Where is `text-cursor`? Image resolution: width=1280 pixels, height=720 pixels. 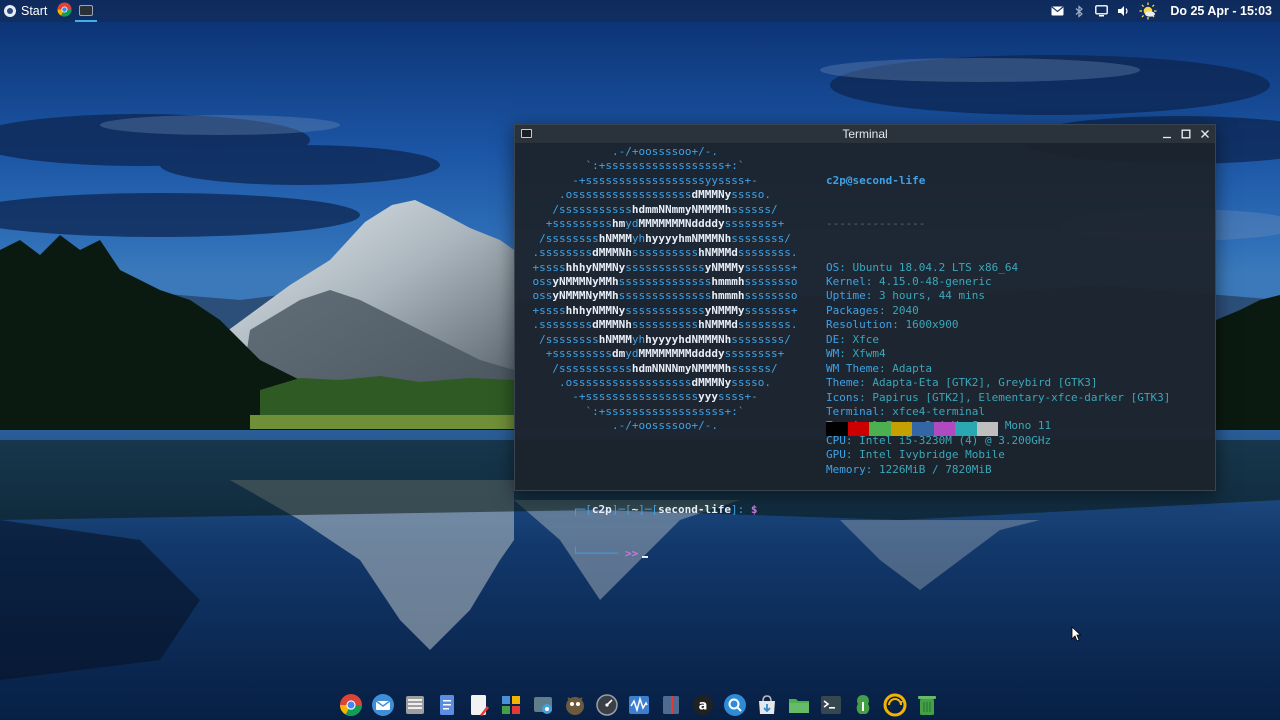
text-cursor is located at coordinates (645, 556).